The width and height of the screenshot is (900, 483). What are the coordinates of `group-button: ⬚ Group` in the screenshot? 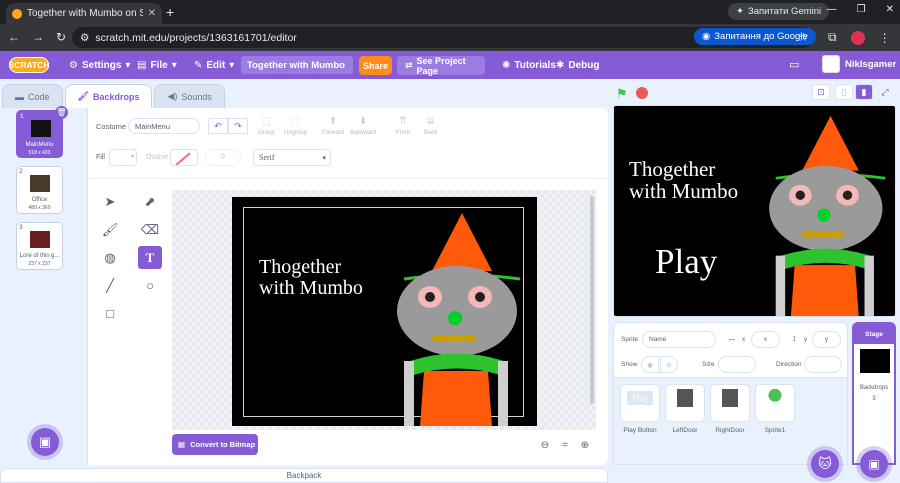 It's located at (266, 126).